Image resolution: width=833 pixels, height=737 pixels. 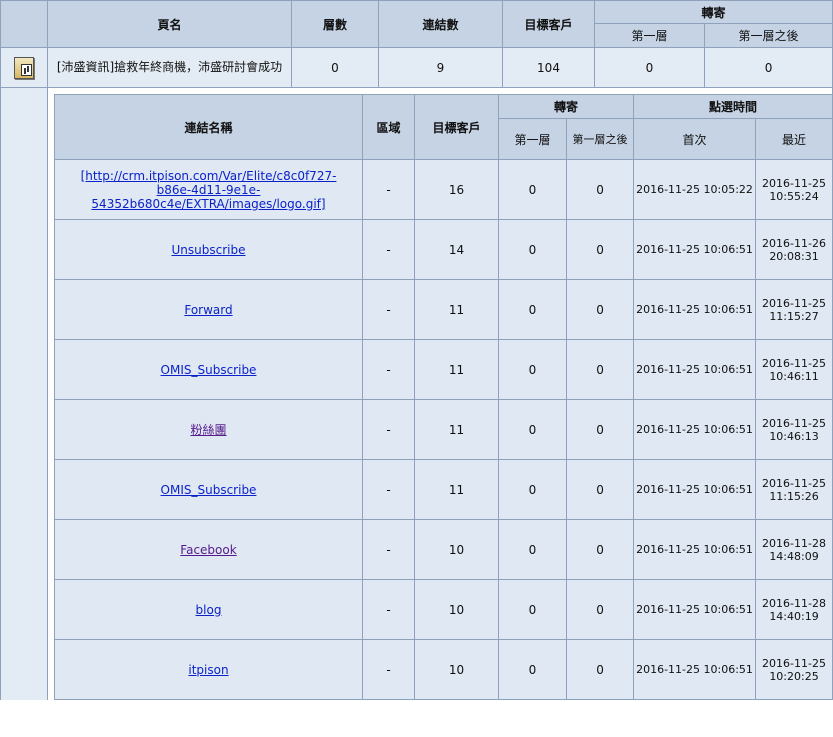 I want to click on chart-document-icon, so click(x=24, y=67).